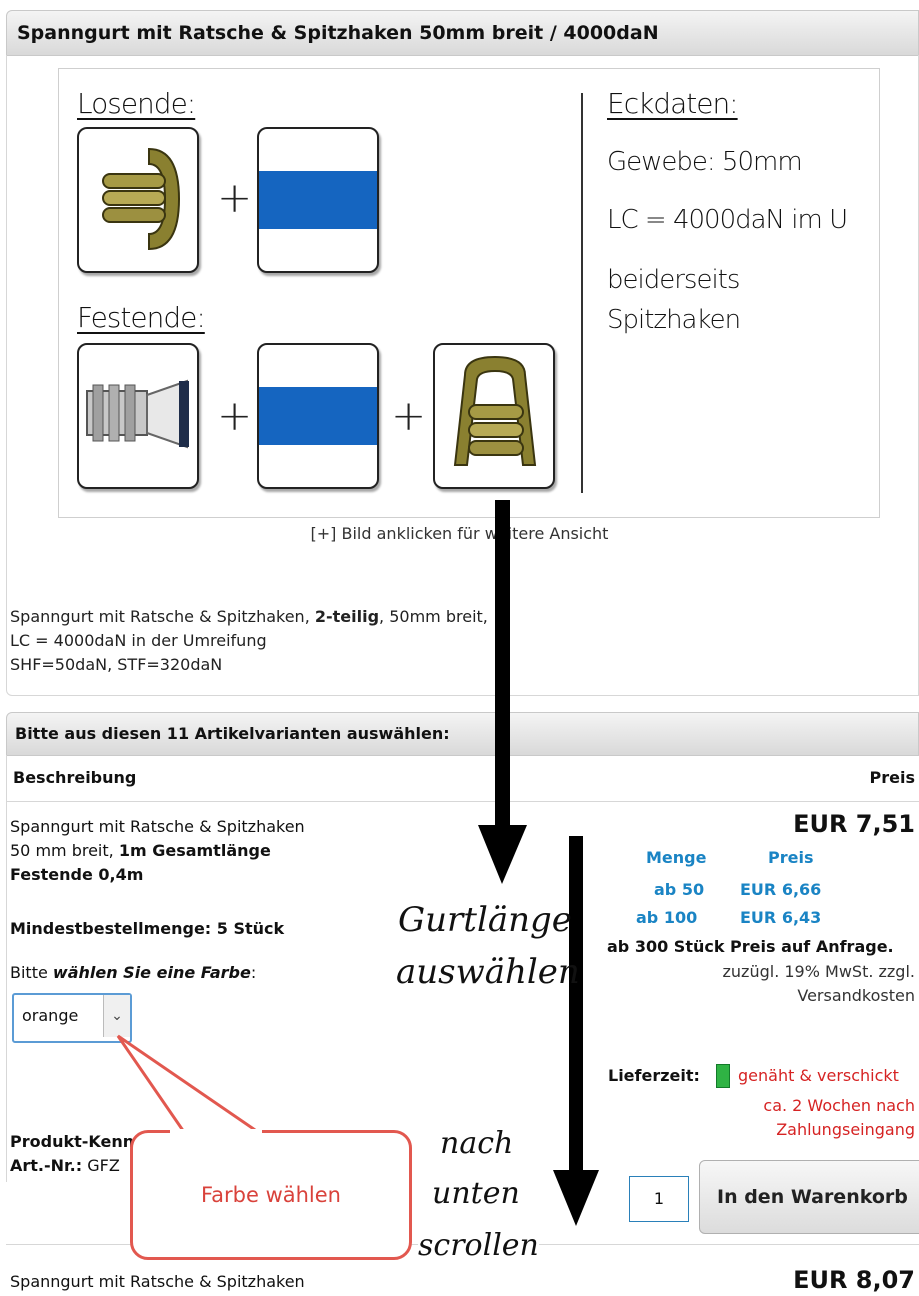 The height and width of the screenshot is (1296, 919). I want to click on annotation-auswaehlen: auswählen, so click(488, 972).